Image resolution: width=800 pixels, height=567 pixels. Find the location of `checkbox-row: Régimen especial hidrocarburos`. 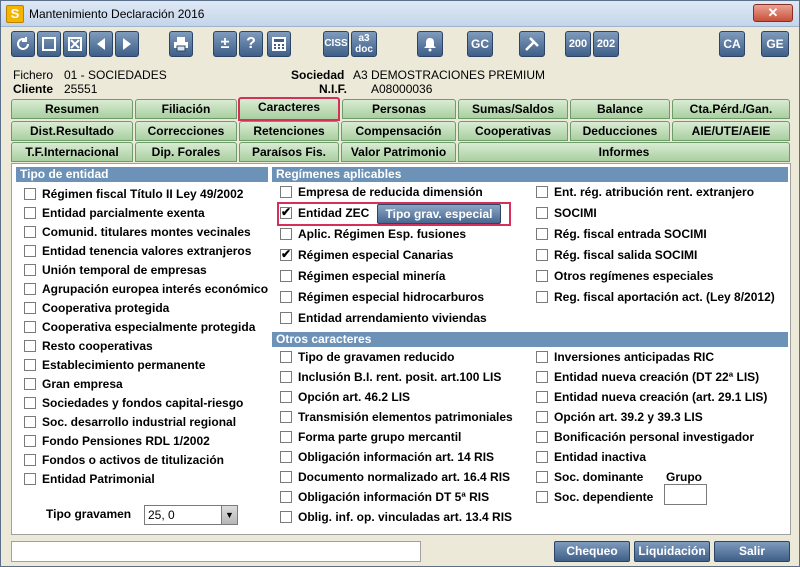

checkbox-row: Régimen especial hidrocarburos is located at coordinates (405, 297).